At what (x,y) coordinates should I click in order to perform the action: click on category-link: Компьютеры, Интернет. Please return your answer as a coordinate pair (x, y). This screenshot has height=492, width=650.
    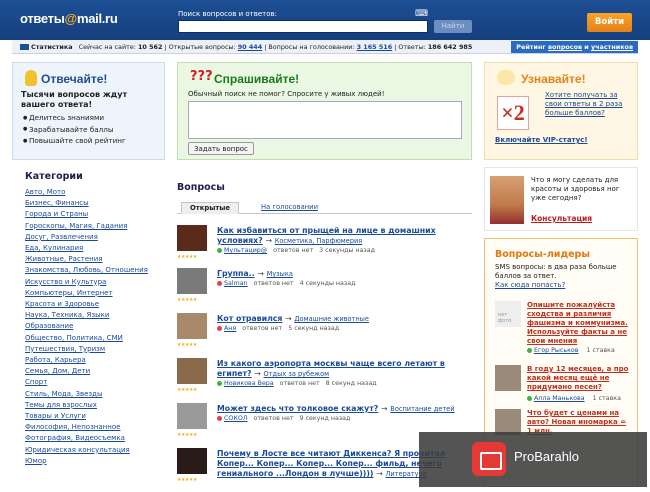
    Looking at the image, I should click on (86, 293).